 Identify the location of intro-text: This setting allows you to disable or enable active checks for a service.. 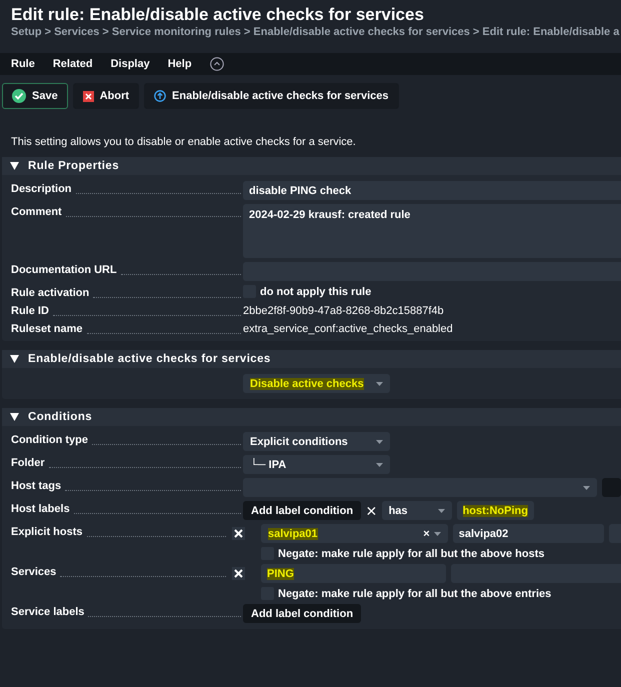
(183, 142).